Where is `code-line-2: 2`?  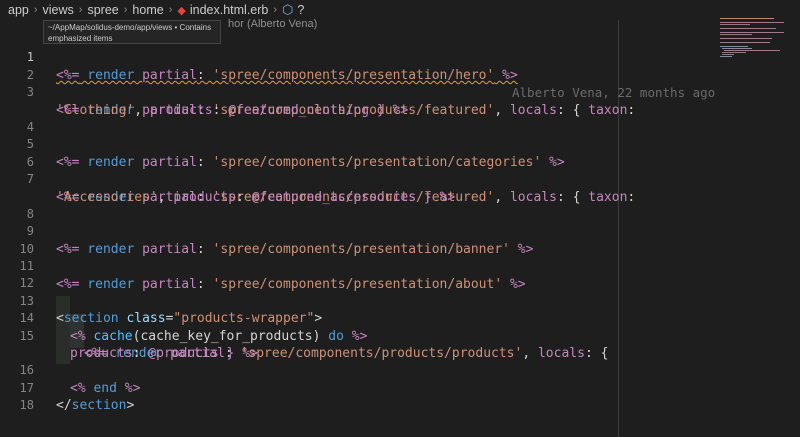
code-line-2: 2 is located at coordinates (358, 65).